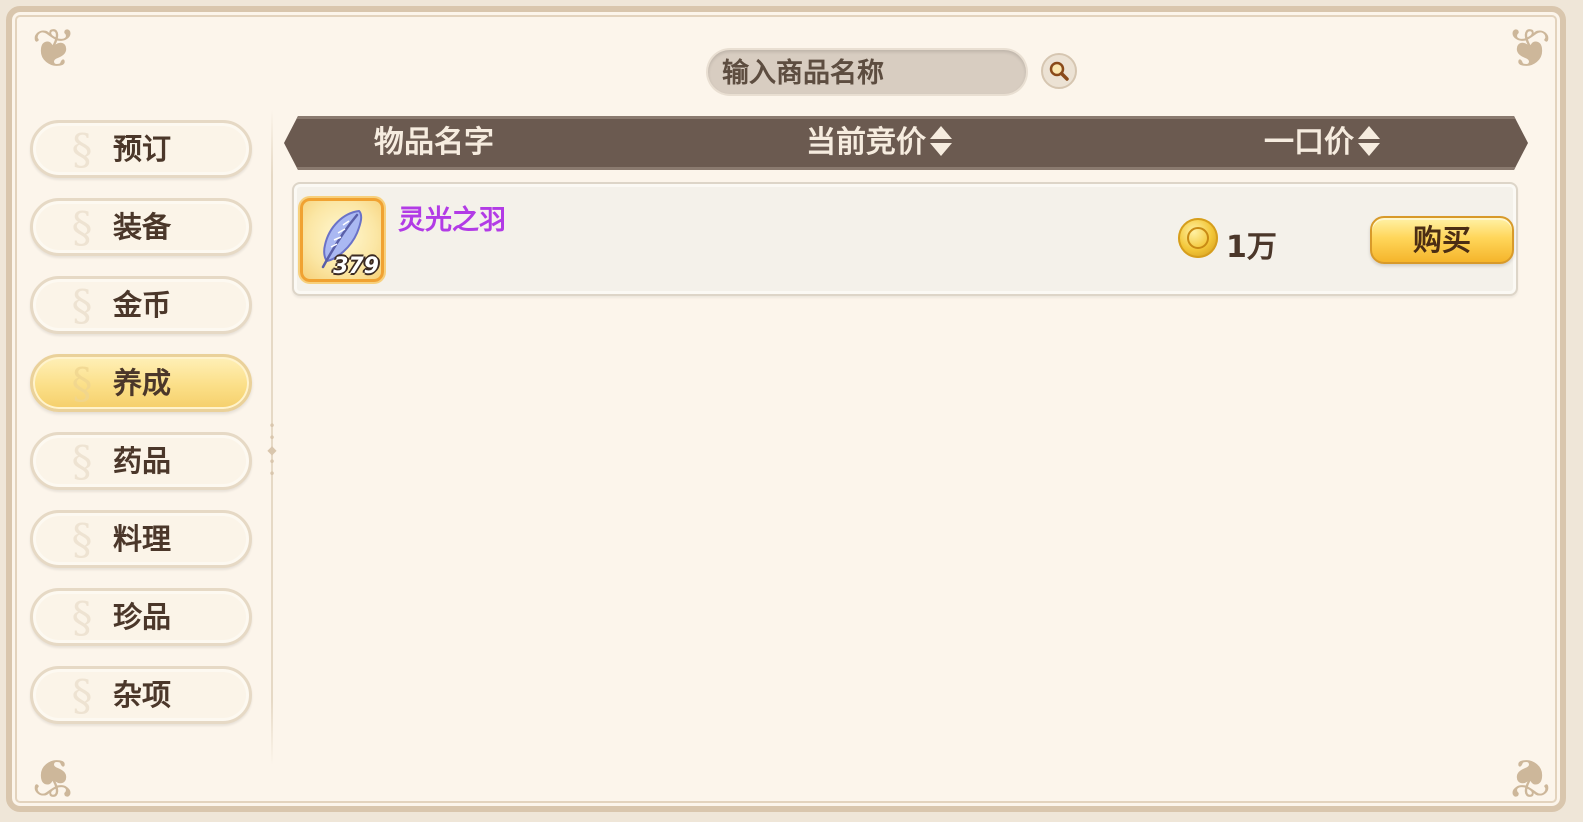 The image size is (1583, 822). I want to click on category-label: 养成, so click(142, 383).